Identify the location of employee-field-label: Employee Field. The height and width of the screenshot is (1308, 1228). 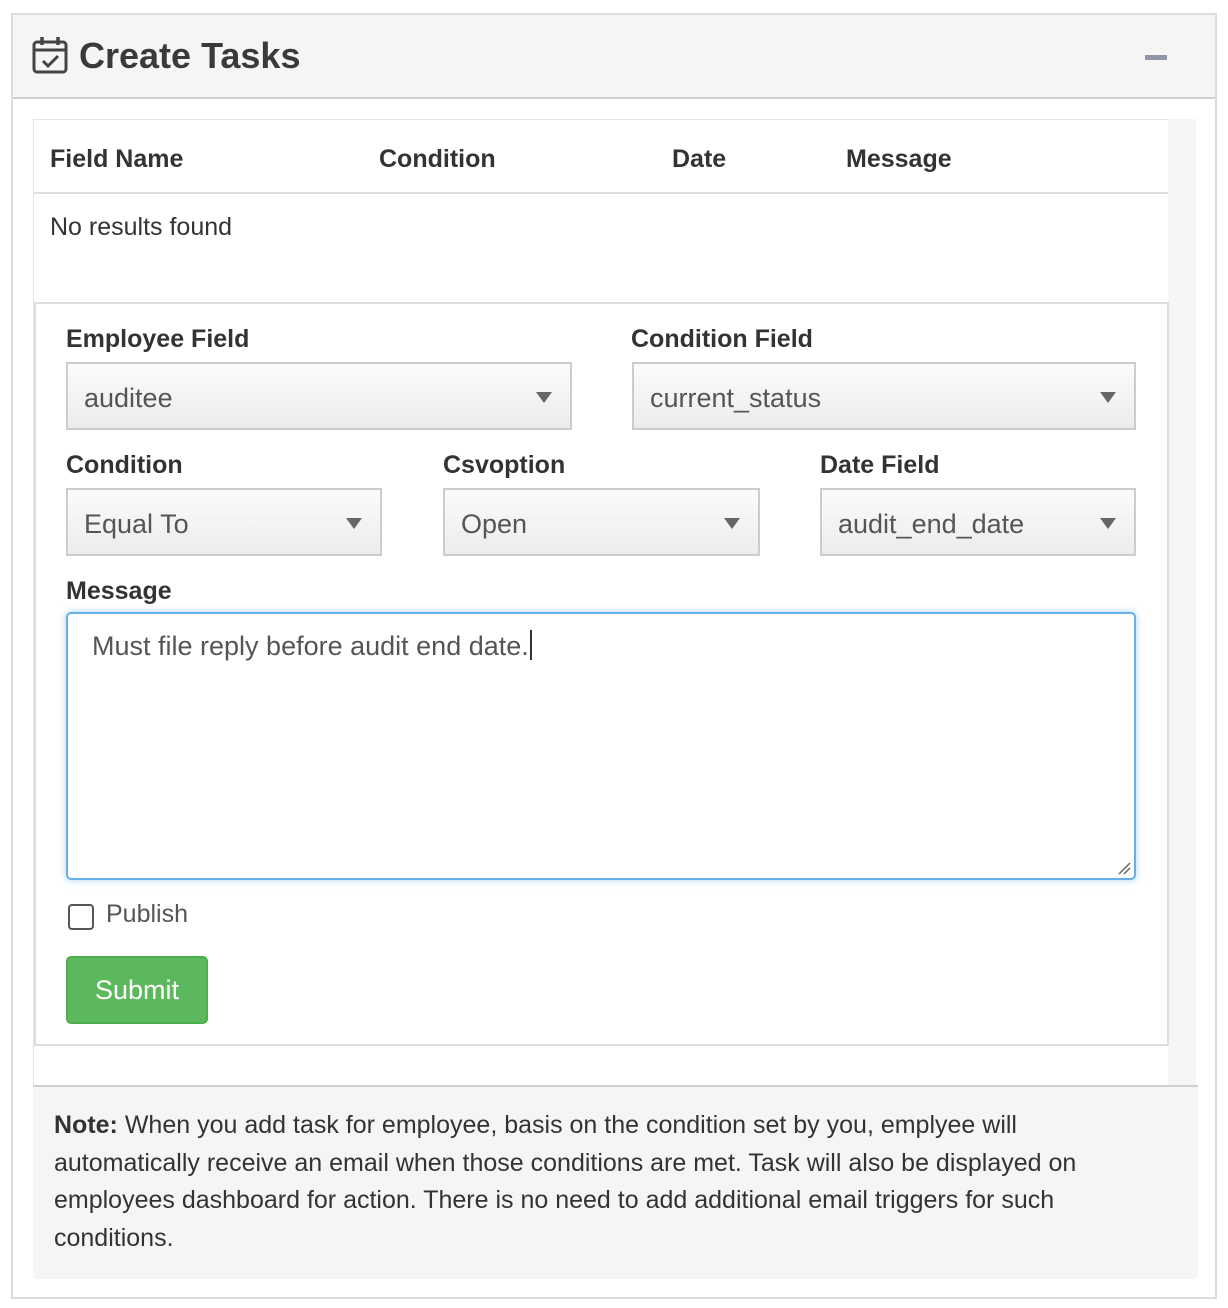
(158, 339).